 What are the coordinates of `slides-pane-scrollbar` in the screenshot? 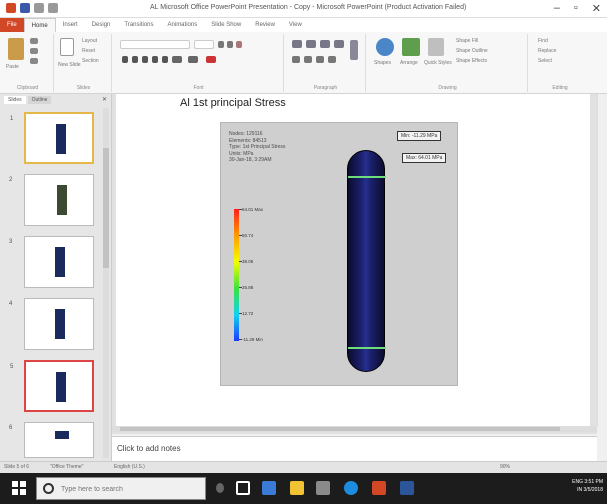 It's located at (106, 283).